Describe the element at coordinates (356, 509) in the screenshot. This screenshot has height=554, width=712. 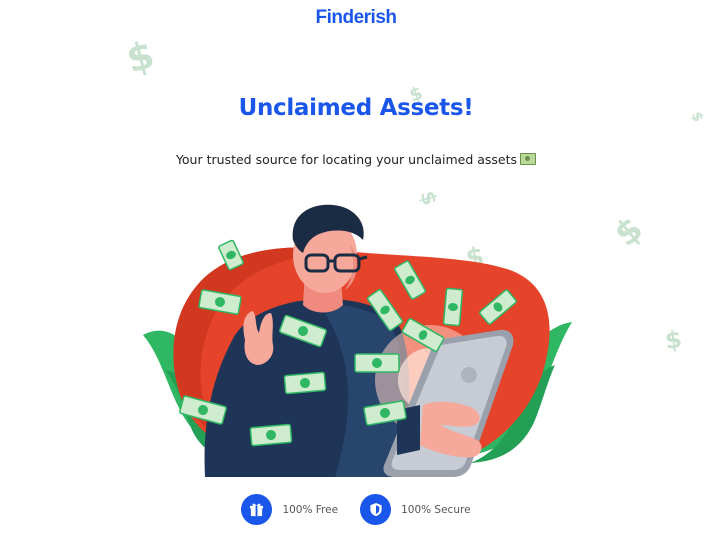
I see `feature-badges: 100% Free 100% Secure` at that location.